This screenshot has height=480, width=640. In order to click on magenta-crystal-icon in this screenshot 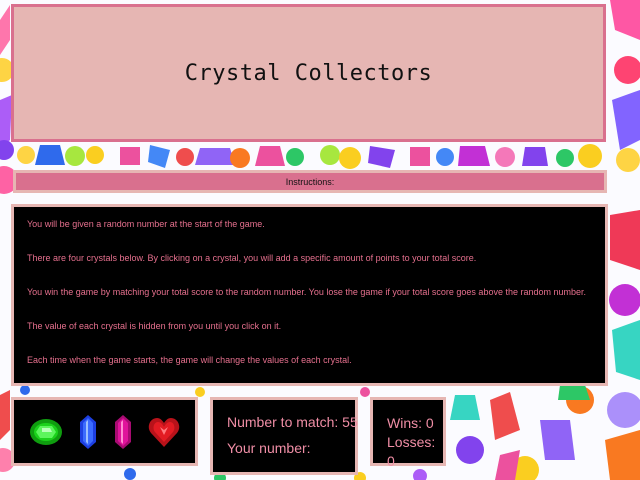, I will do `click(123, 432)`.